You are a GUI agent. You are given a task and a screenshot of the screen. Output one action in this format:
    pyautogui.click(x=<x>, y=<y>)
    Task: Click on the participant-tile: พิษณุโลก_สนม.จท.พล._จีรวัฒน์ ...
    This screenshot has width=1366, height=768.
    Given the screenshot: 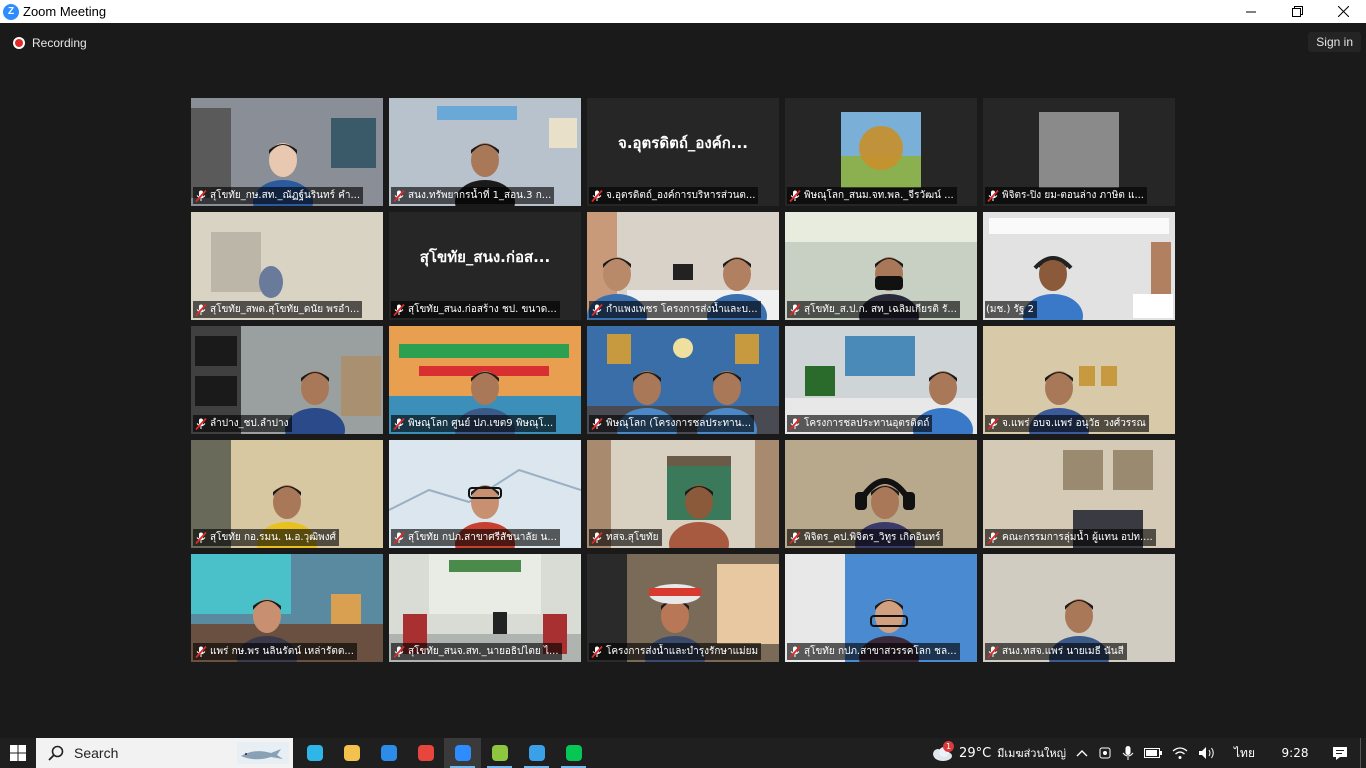 What is the action you would take?
    pyautogui.click(x=881, y=152)
    